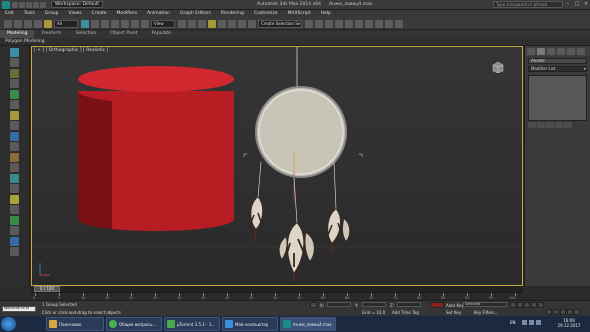 The width and height of the screenshot is (590, 332). What do you see at coordinates (14, 52) in the screenshot?
I see `select-icon` at bounding box center [14, 52].